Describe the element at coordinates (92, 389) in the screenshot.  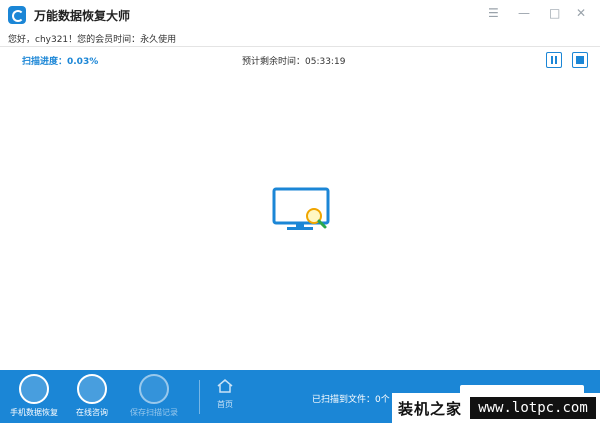
I see `user-icon` at that location.